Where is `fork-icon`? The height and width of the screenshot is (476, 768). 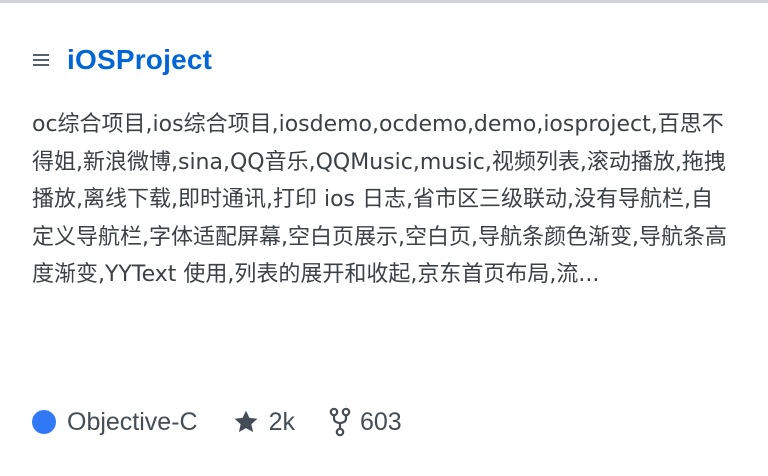 fork-icon is located at coordinates (340, 422).